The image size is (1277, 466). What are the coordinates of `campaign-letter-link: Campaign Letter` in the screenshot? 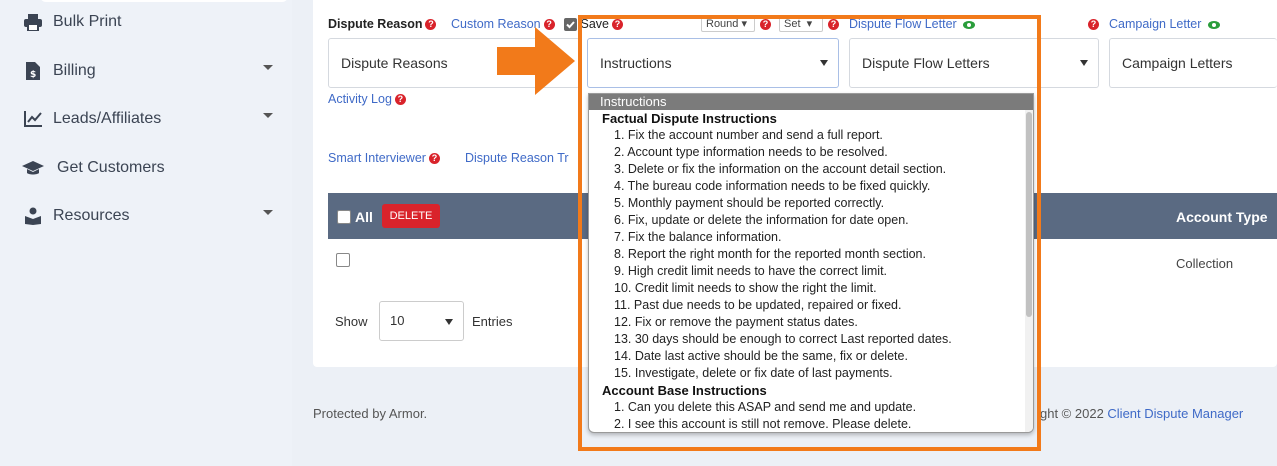 It's located at (1164, 24).